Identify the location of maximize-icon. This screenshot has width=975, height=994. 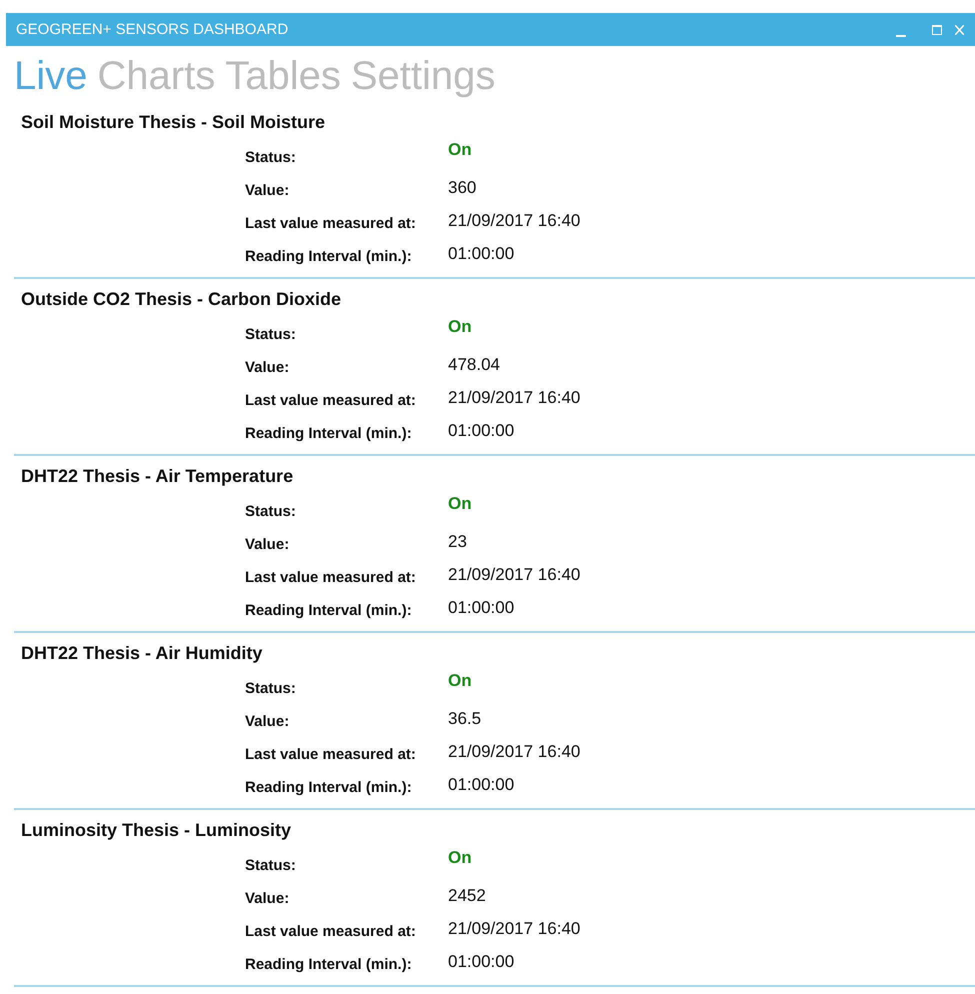
(937, 29).